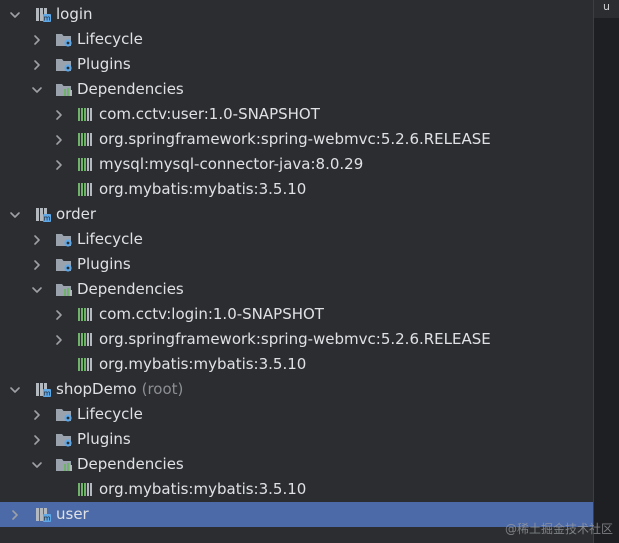  I want to click on tree-row-library: mysql:mysql-connector-java:8.0.29, so click(296, 164).